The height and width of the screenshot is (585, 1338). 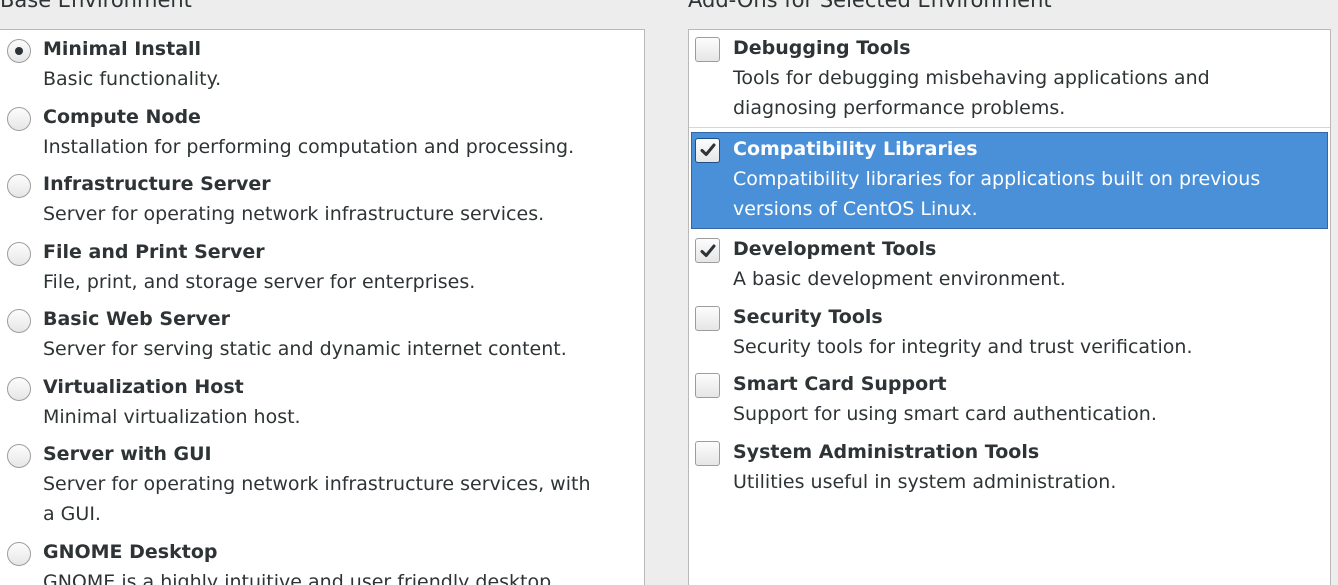 I want to click on addon-title: Development Tools, so click(x=835, y=249).